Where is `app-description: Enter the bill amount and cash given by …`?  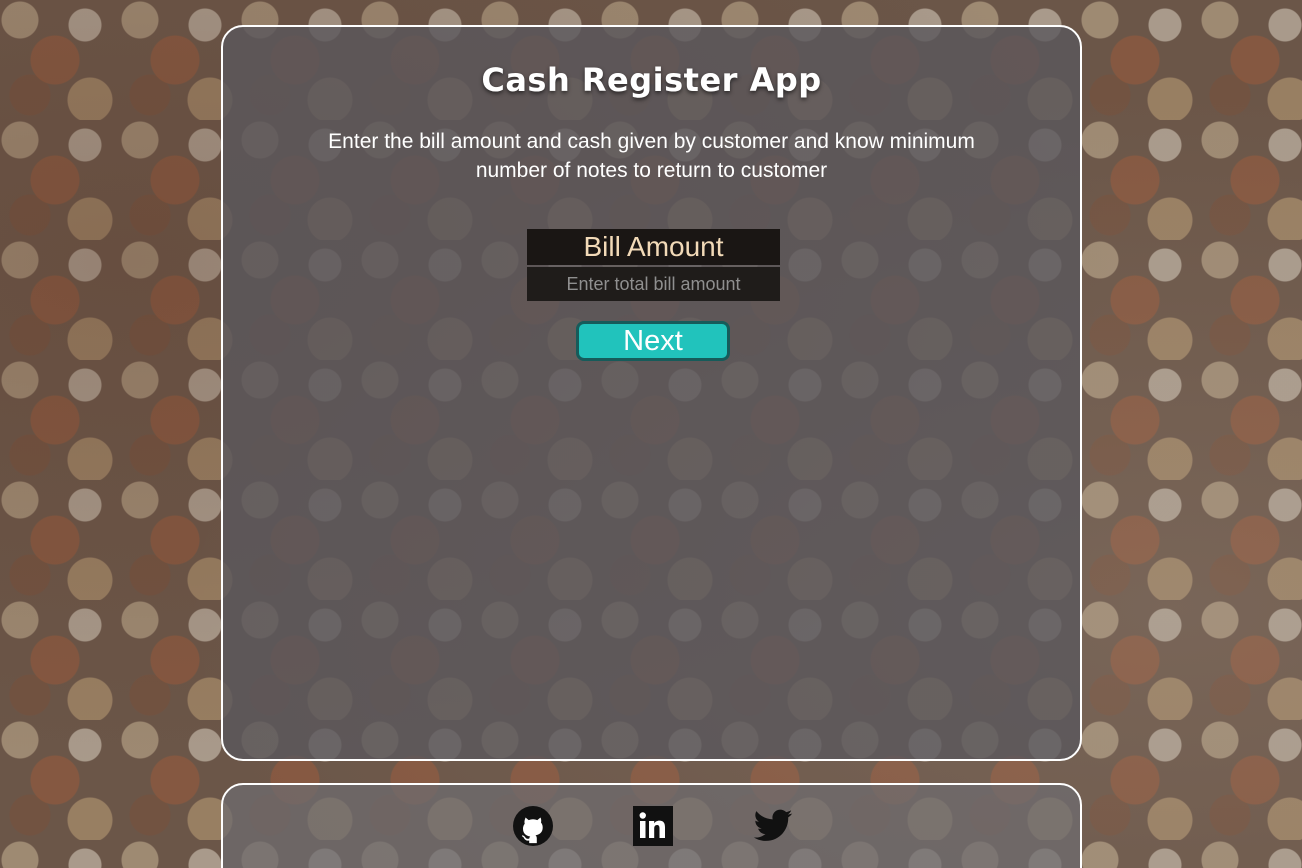 app-description: Enter the bill amount and cash given by … is located at coordinates (651, 156).